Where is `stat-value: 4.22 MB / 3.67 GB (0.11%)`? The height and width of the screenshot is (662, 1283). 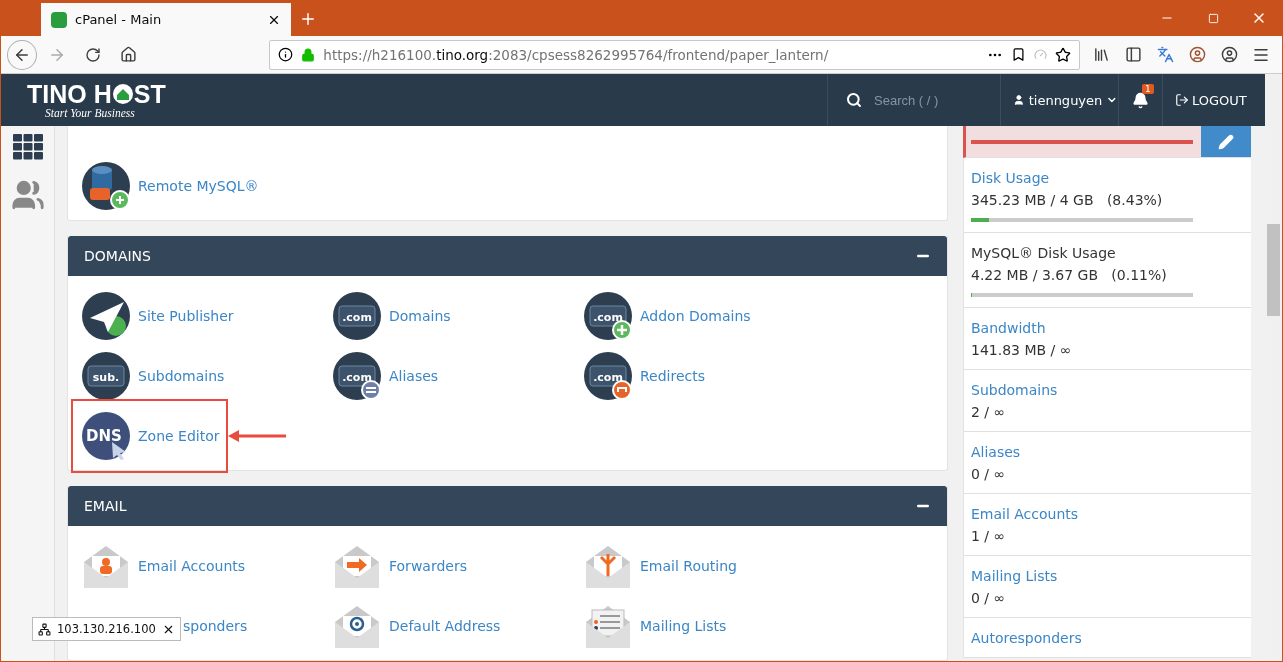 stat-value: 4.22 MB / 3.67 GB (0.11%) is located at coordinates (1069, 275).